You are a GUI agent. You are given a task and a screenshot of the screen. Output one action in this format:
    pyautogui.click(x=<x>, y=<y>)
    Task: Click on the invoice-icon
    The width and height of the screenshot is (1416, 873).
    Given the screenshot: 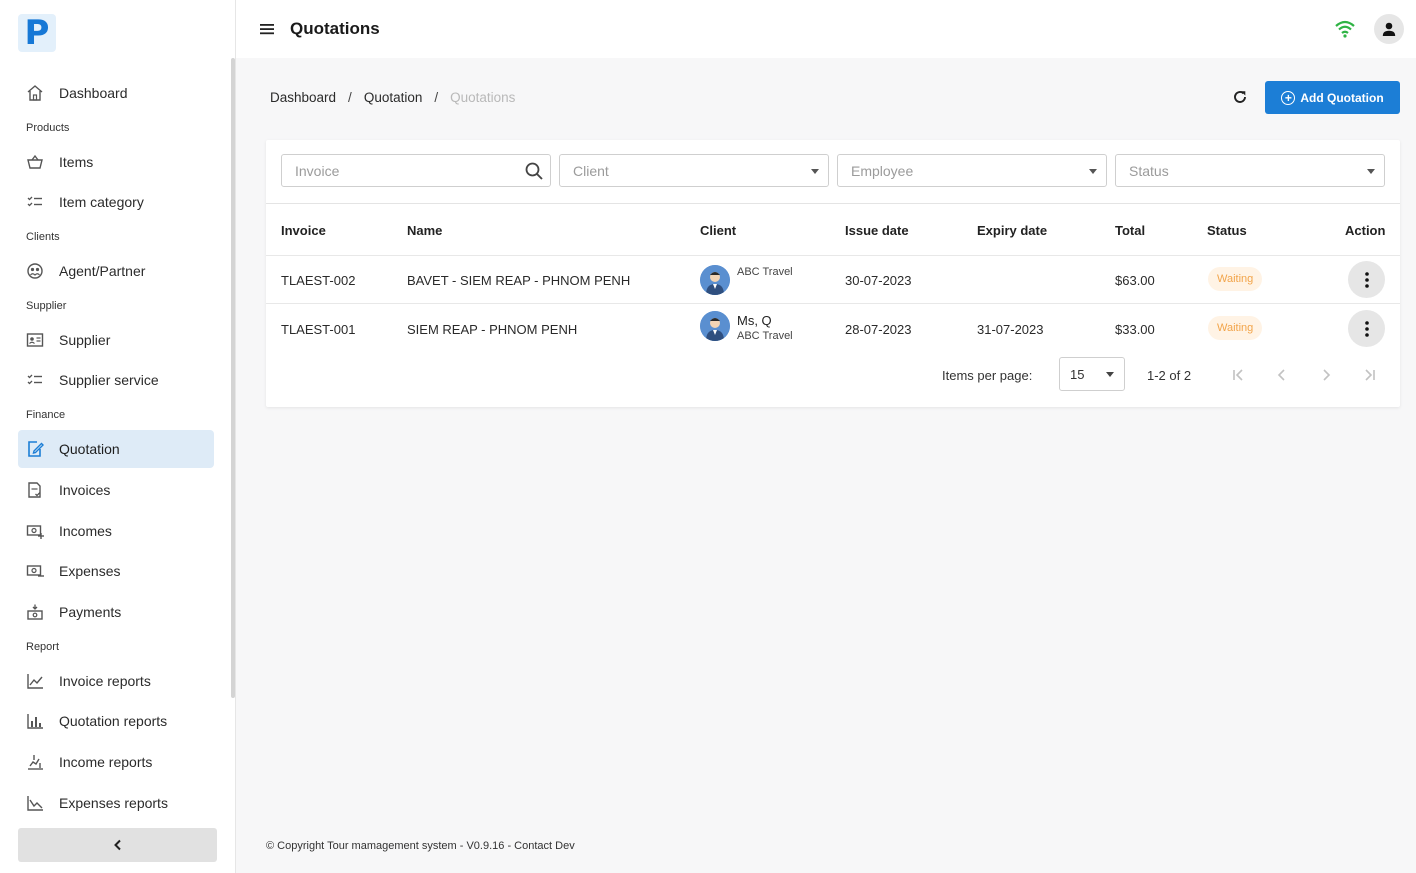 What is the action you would take?
    pyautogui.click(x=35, y=490)
    